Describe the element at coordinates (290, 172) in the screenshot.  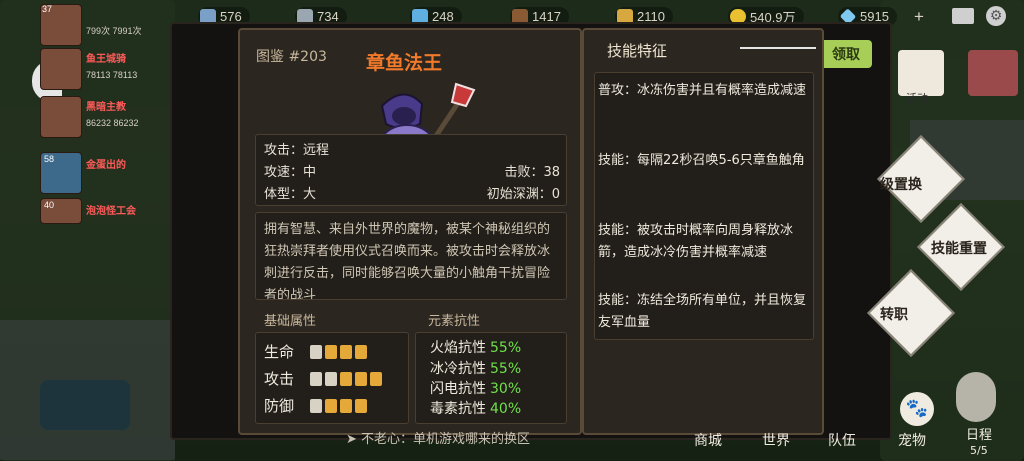
I see `stat-attack-speed: 攻速：中` at that location.